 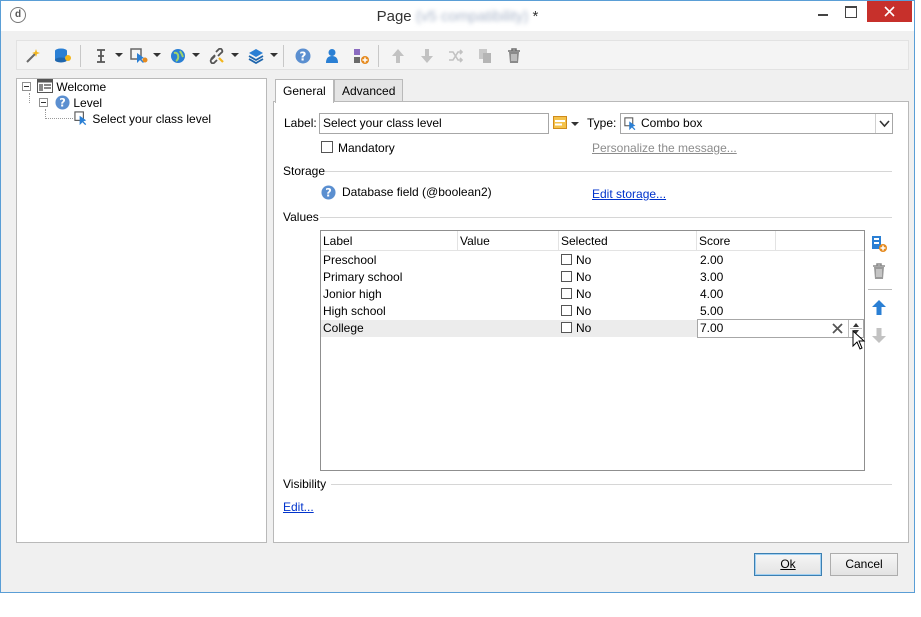 I want to click on container-button, so click(x=256, y=56).